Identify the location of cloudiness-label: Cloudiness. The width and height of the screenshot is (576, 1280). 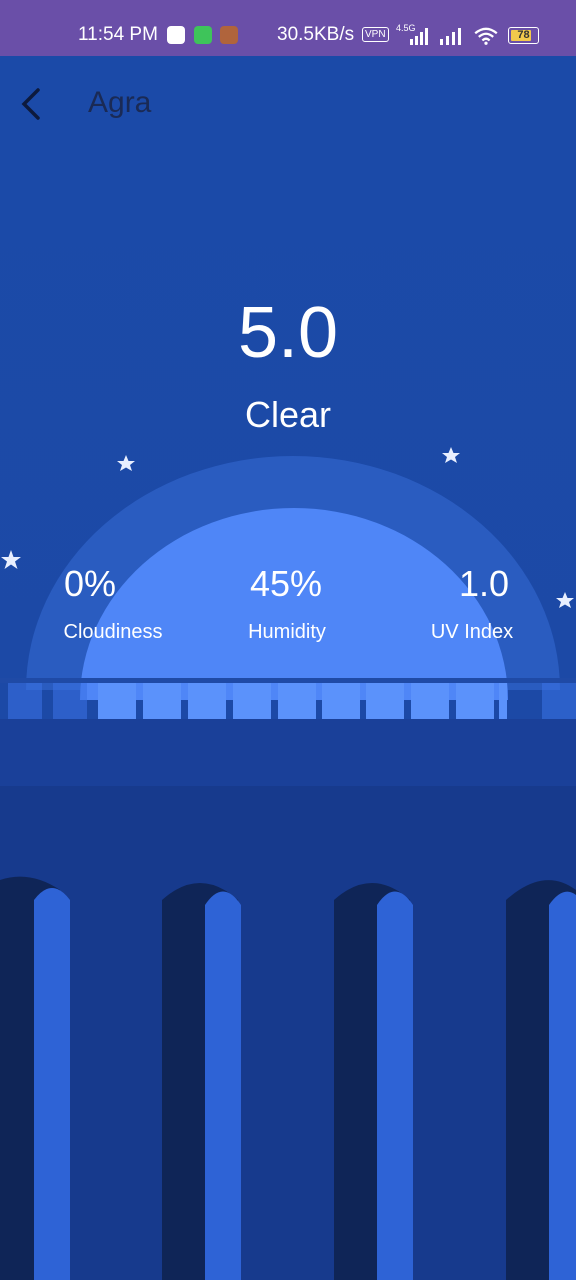
(113, 632).